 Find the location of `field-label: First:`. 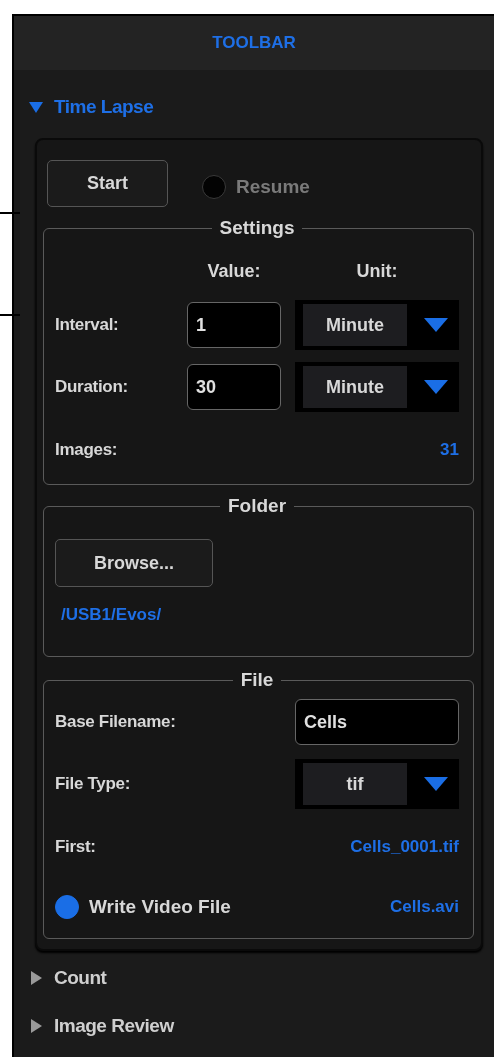

field-label: First: is located at coordinates (75, 847).